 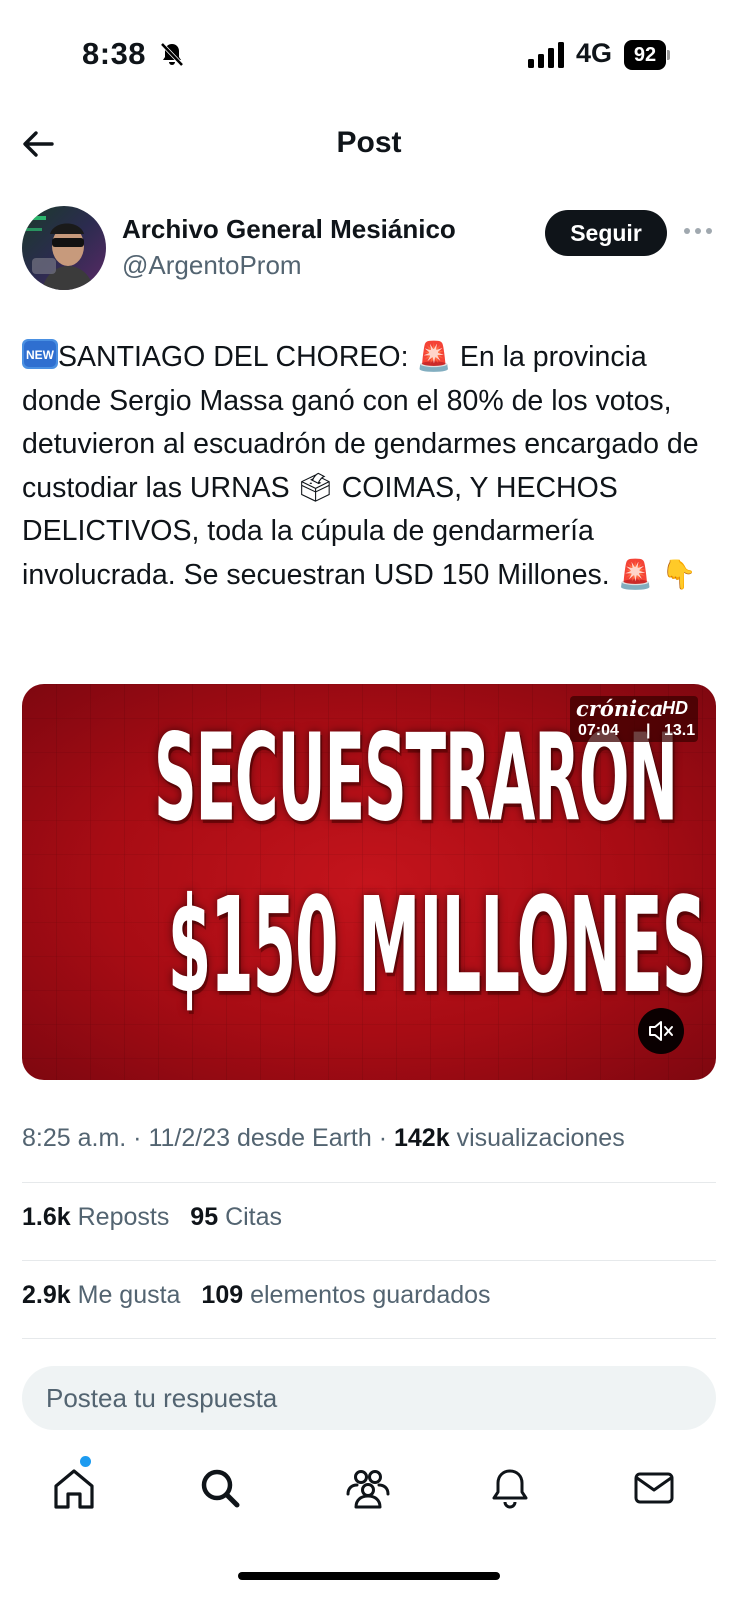 What do you see at coordinates (699, 232) in the screenshot?
I see `more-options-icon` at bounding box center [699, 232].